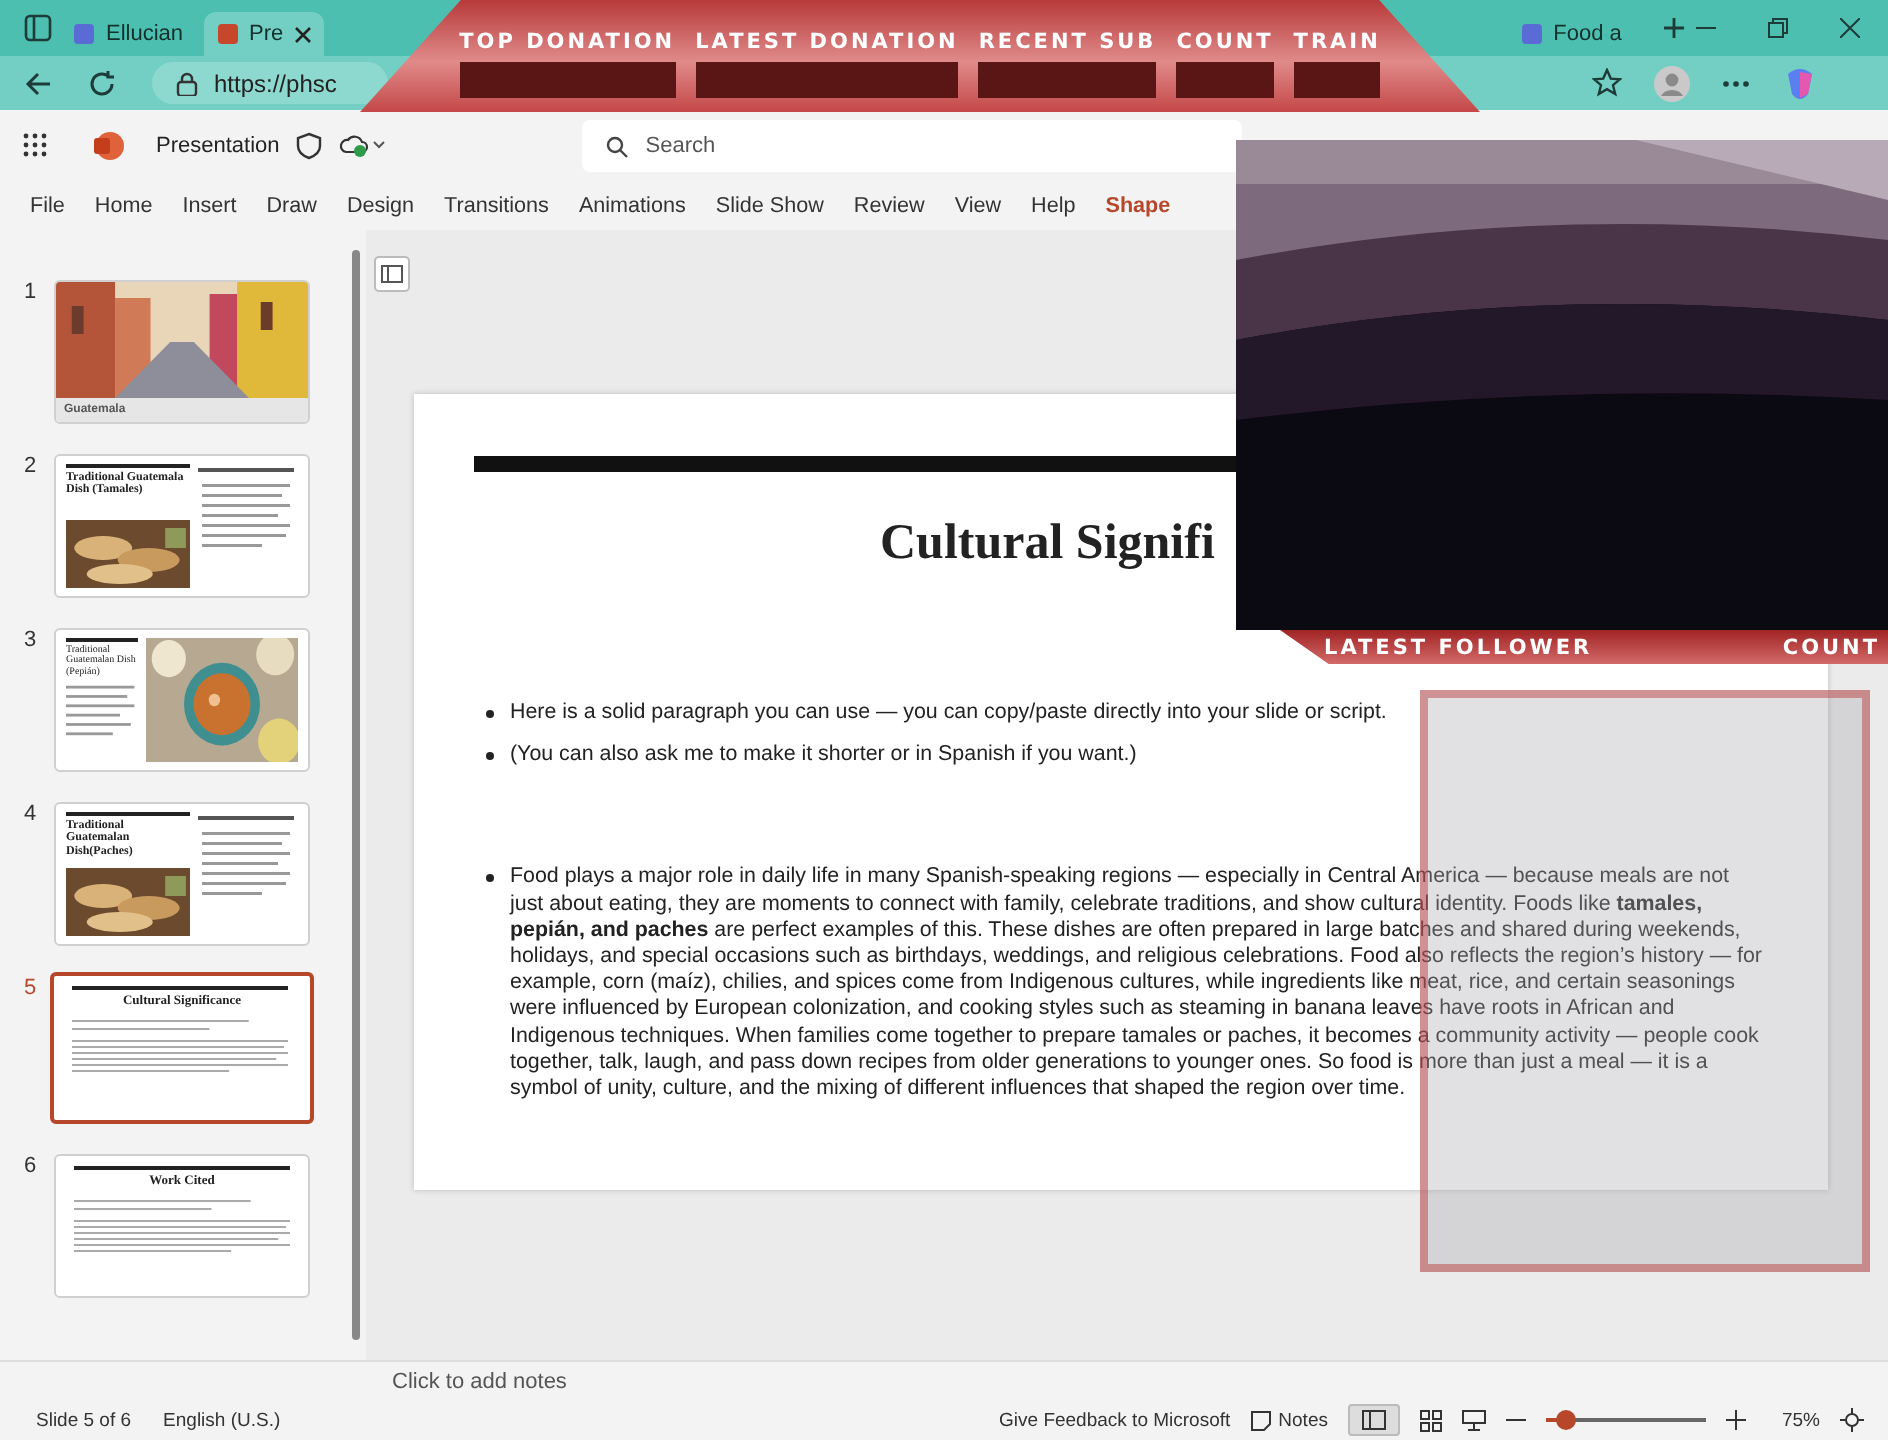 The width and height of the screenshot is (1888, 1440). Describe the element at coordinates (123, 205) in the screenshot. I see `ribbon-tab: Home` at that location.